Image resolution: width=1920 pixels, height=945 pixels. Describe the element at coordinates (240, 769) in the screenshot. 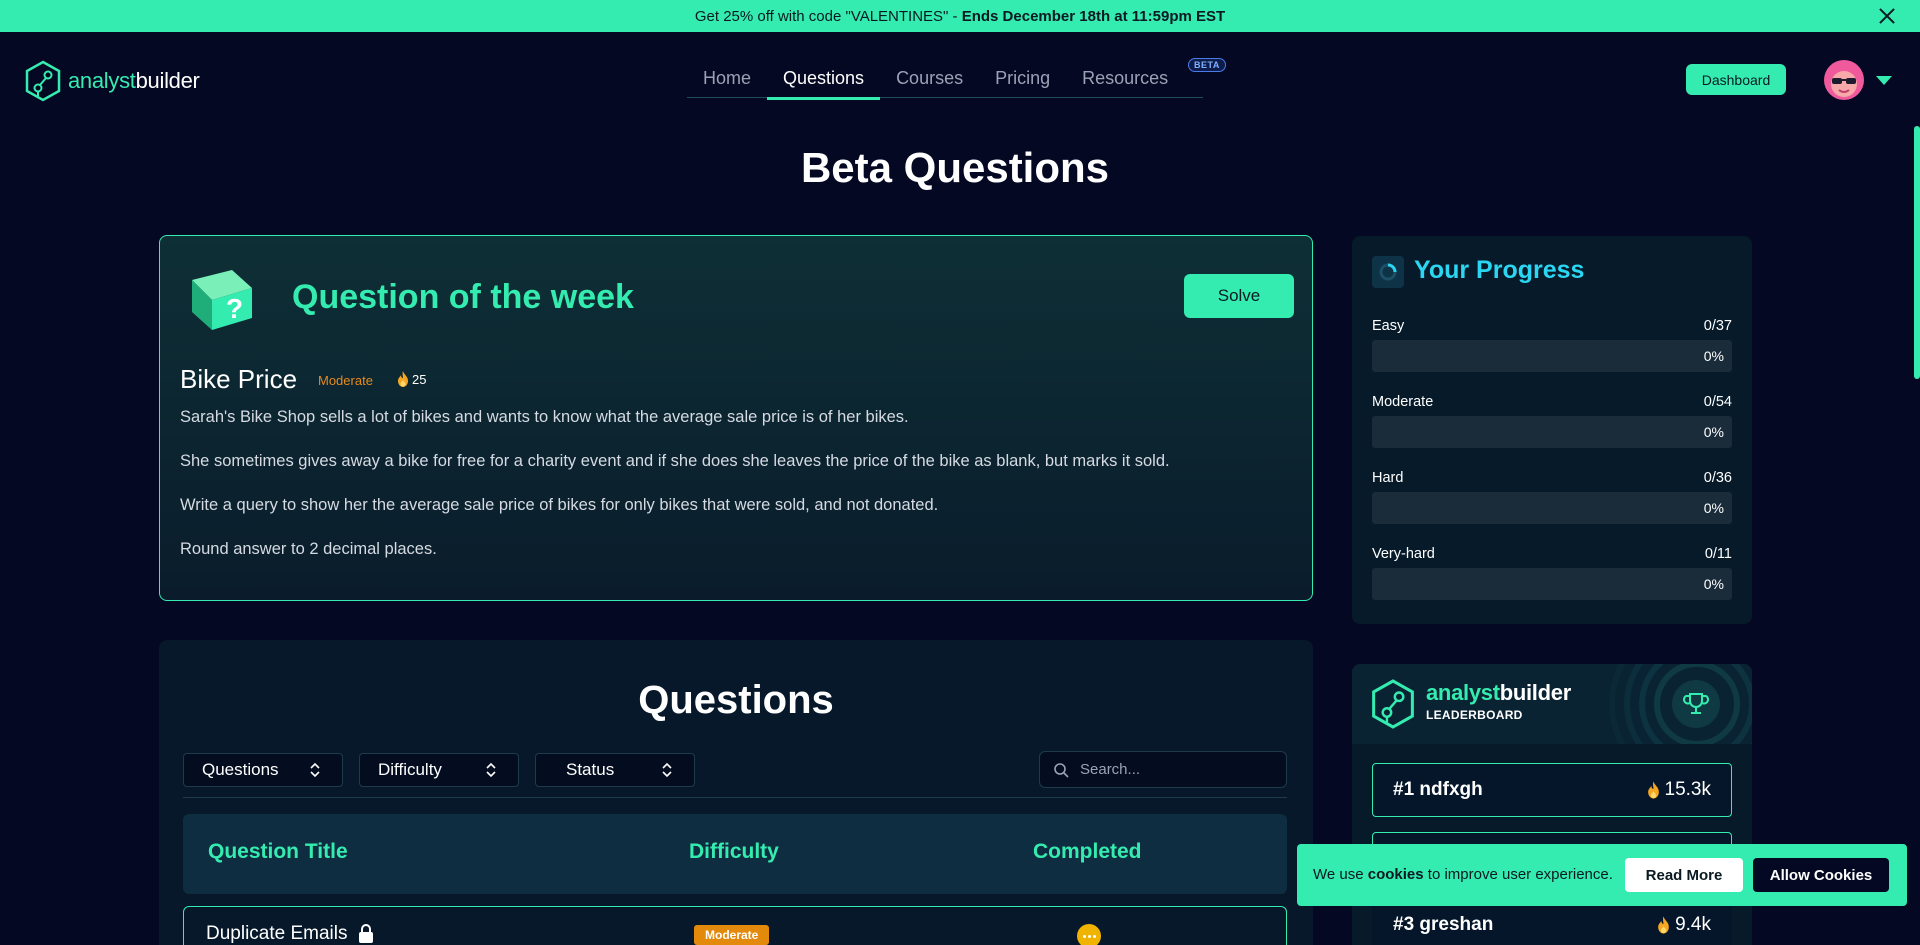

I see `filter-label: Questions` at that location.